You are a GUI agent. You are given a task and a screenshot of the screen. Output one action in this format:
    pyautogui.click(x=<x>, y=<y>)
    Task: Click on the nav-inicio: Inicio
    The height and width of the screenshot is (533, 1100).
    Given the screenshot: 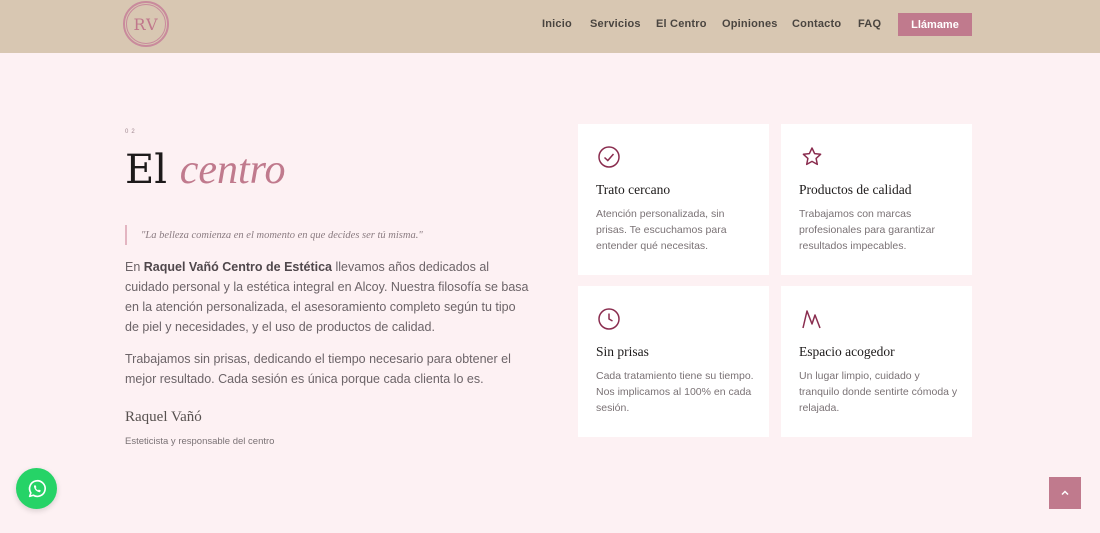 What is the action you would take?
    pyautogui.click(x=557, y=24)
    